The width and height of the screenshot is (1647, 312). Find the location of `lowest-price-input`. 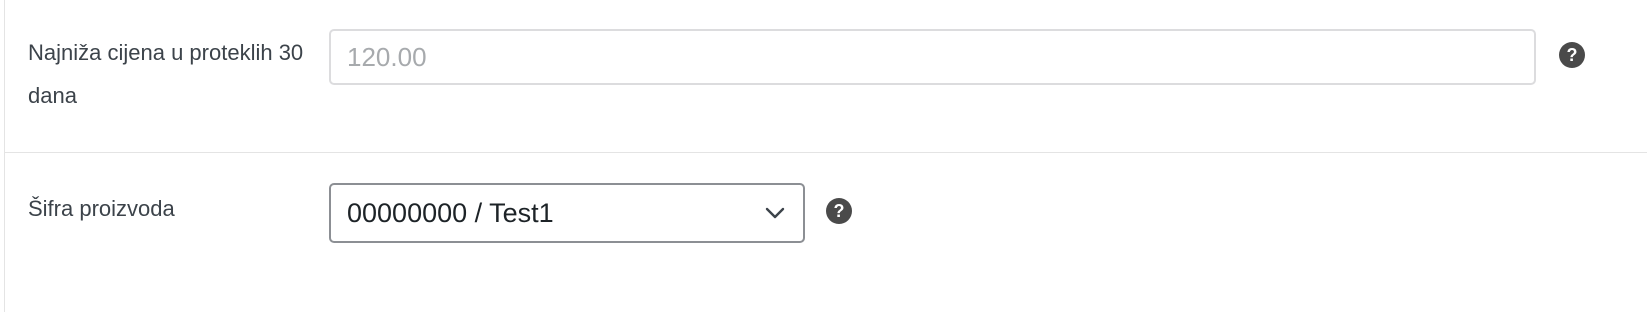

lowest-price-input is located at coordinates (932, 57).